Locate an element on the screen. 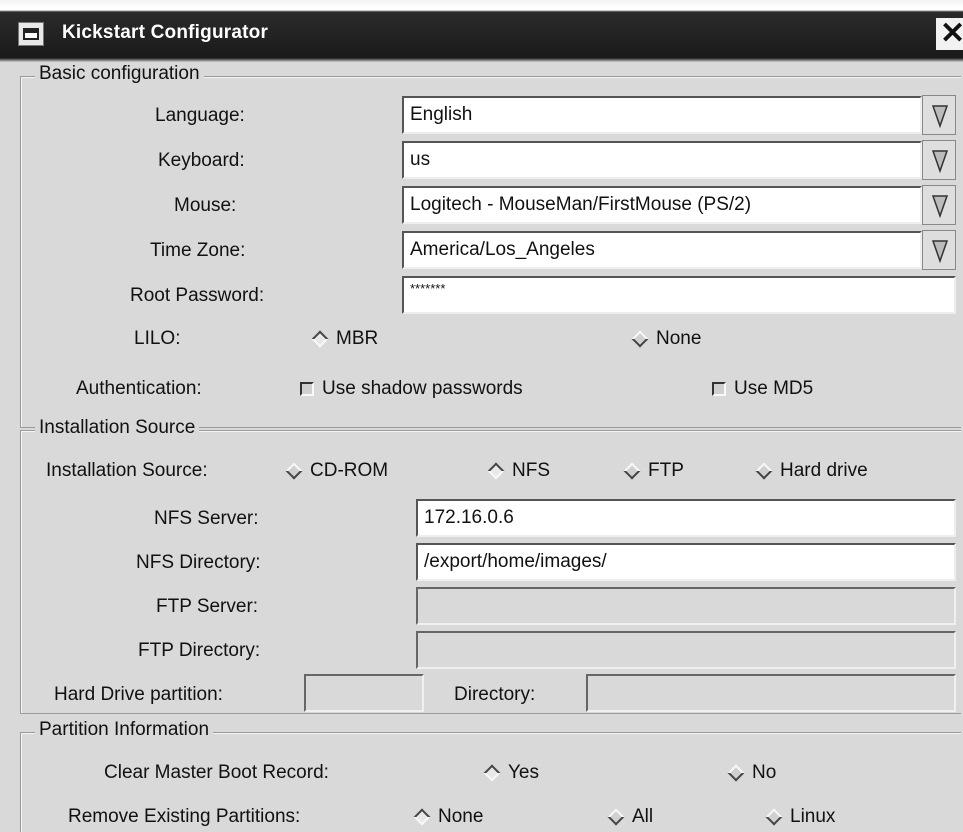 The width and height of the screenshot is (963, 832). group-title: Installation Source is located at coordinates (117, 428).